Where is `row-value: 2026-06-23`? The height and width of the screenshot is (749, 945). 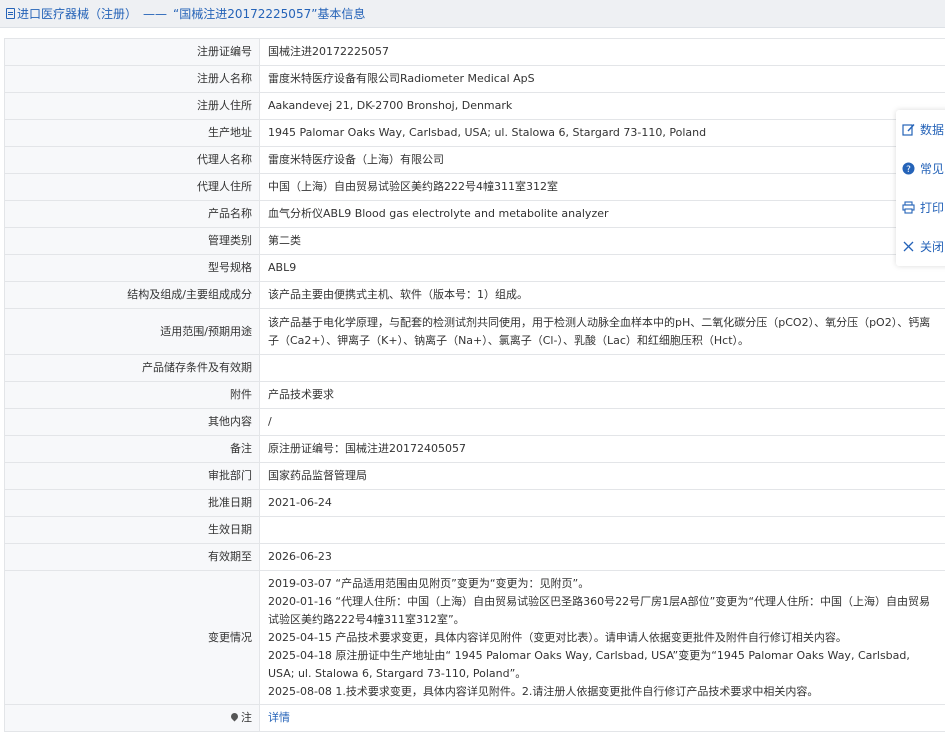
row-value: 2026-06-23 is located at coordinates (602, 557).